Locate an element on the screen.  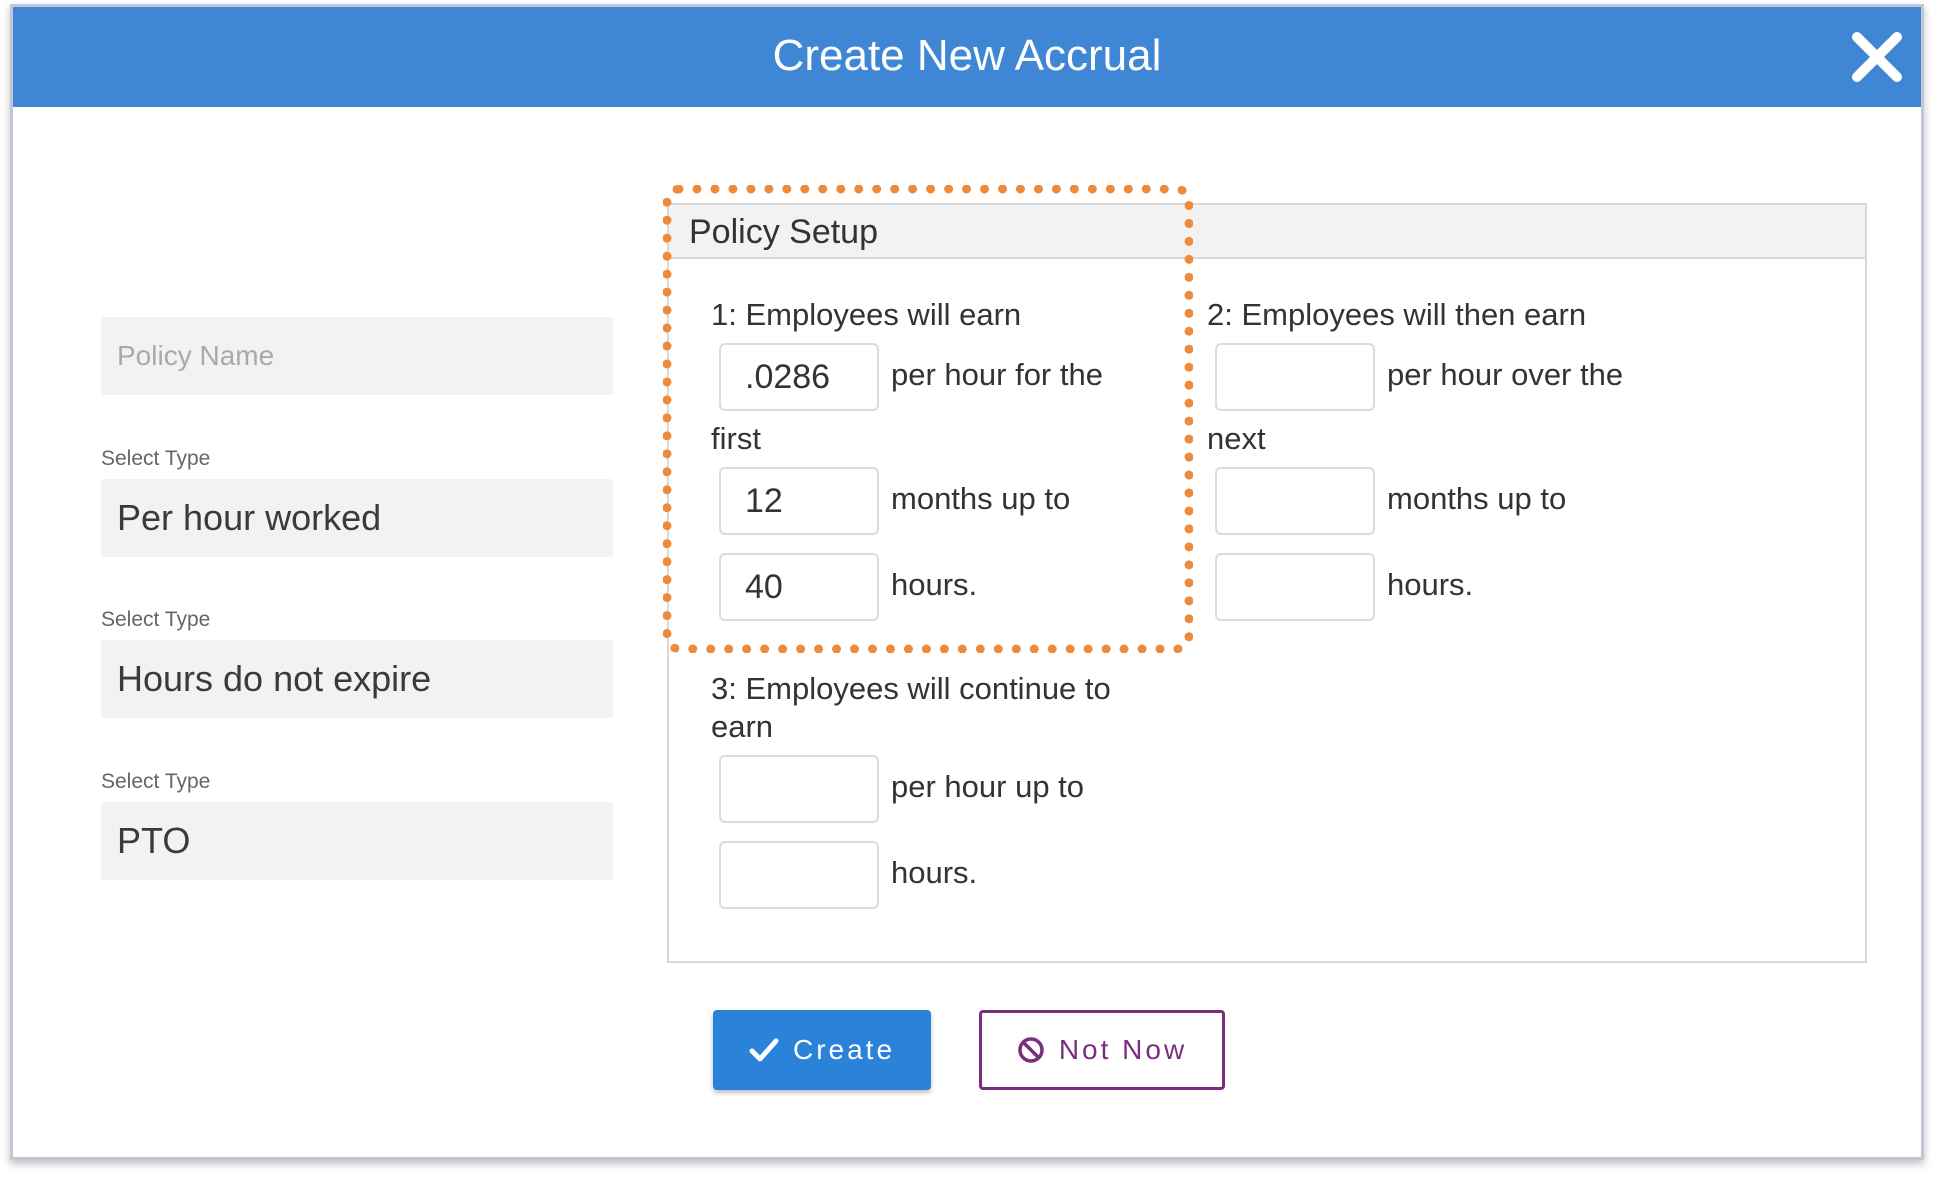
expiration-value: Hours do not expire is located at coordinates (274, 678).